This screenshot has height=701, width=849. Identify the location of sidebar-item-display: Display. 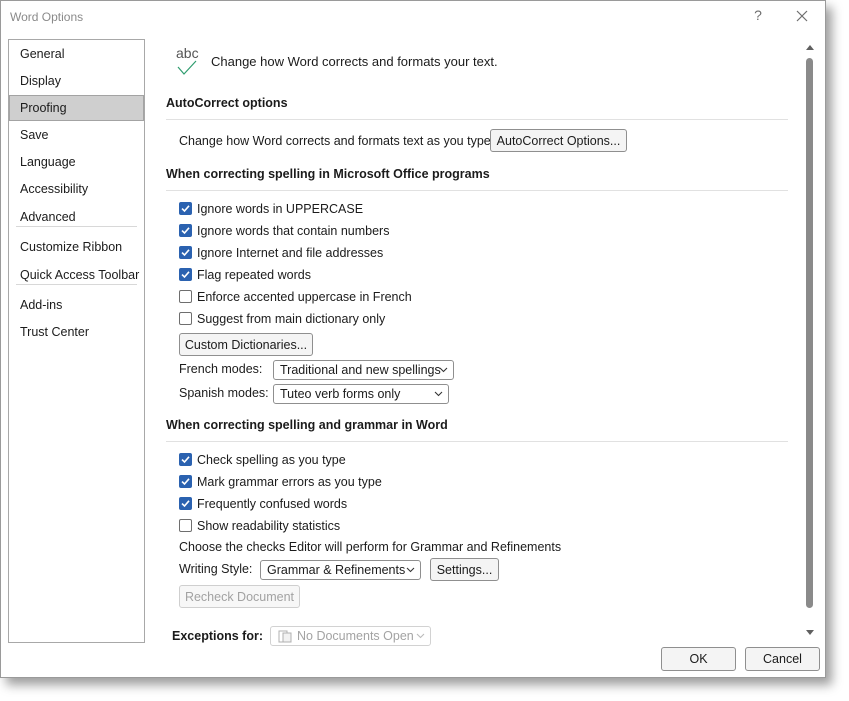
(76, 81).